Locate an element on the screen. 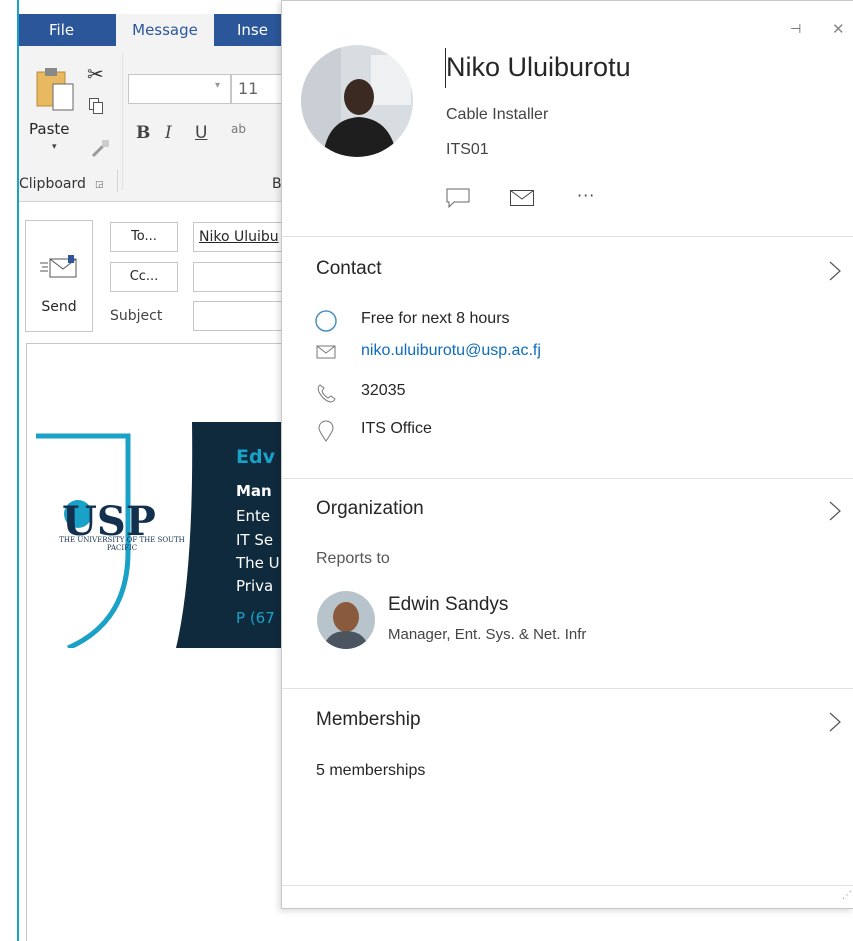  avatar is located at coordinates (357, 101).